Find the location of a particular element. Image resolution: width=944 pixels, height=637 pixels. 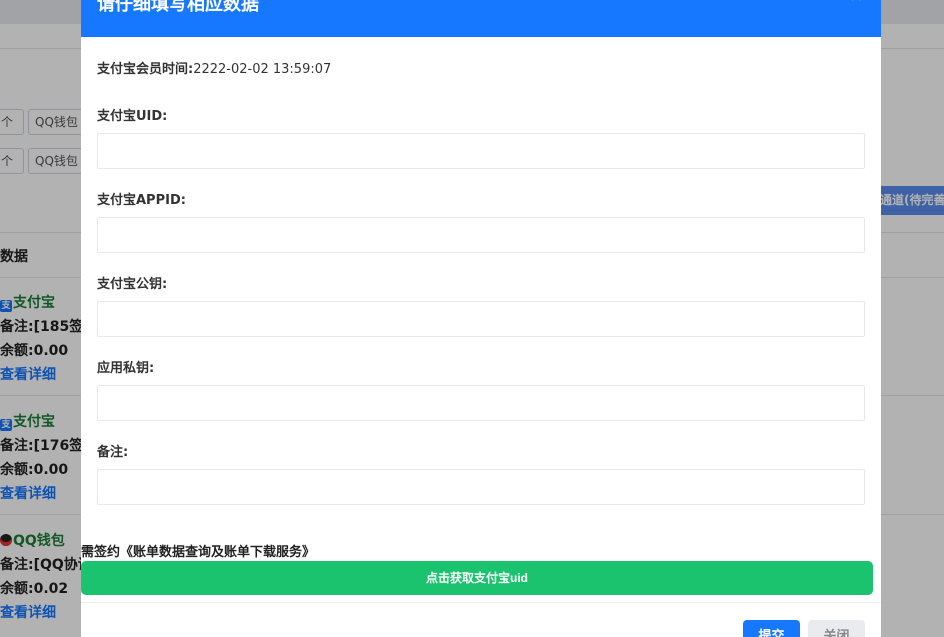

app-private-key-input is located at coordinates (481, 403).